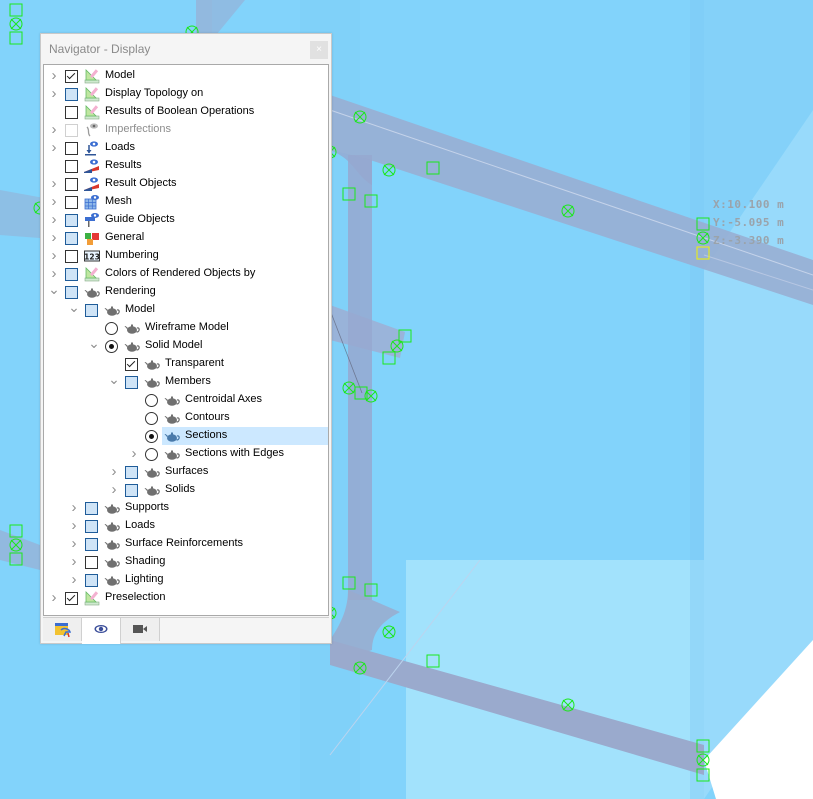  Describe the element at coordinates (186, 76) in the screenshot. I see `tree-item: › Model` at that location.